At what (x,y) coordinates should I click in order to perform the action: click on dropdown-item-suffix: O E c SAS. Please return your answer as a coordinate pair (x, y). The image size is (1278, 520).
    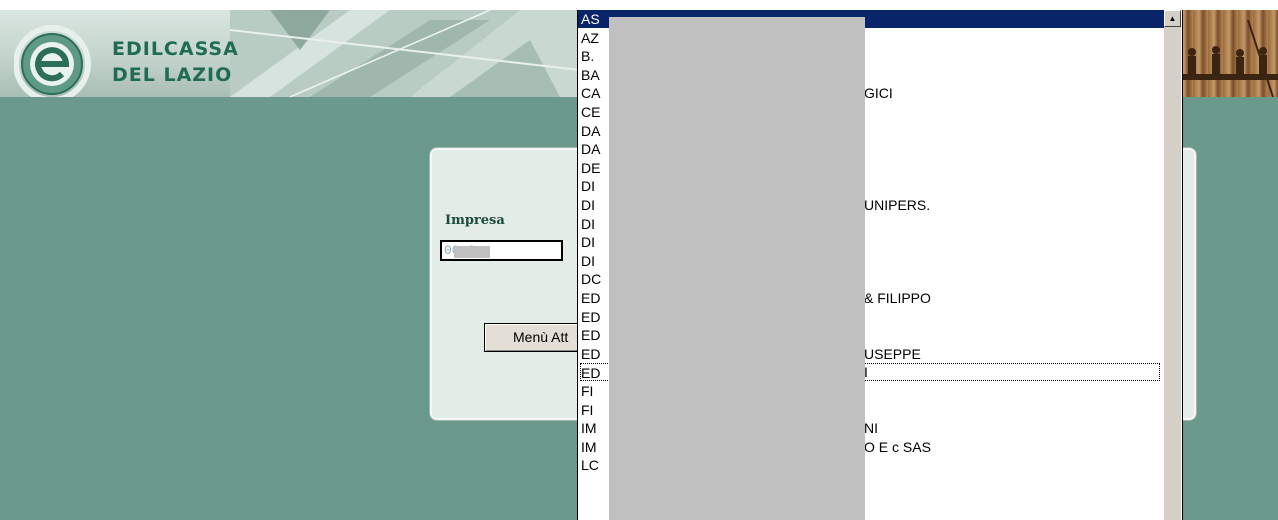
    Looking at the image, I should click on (897, 446).